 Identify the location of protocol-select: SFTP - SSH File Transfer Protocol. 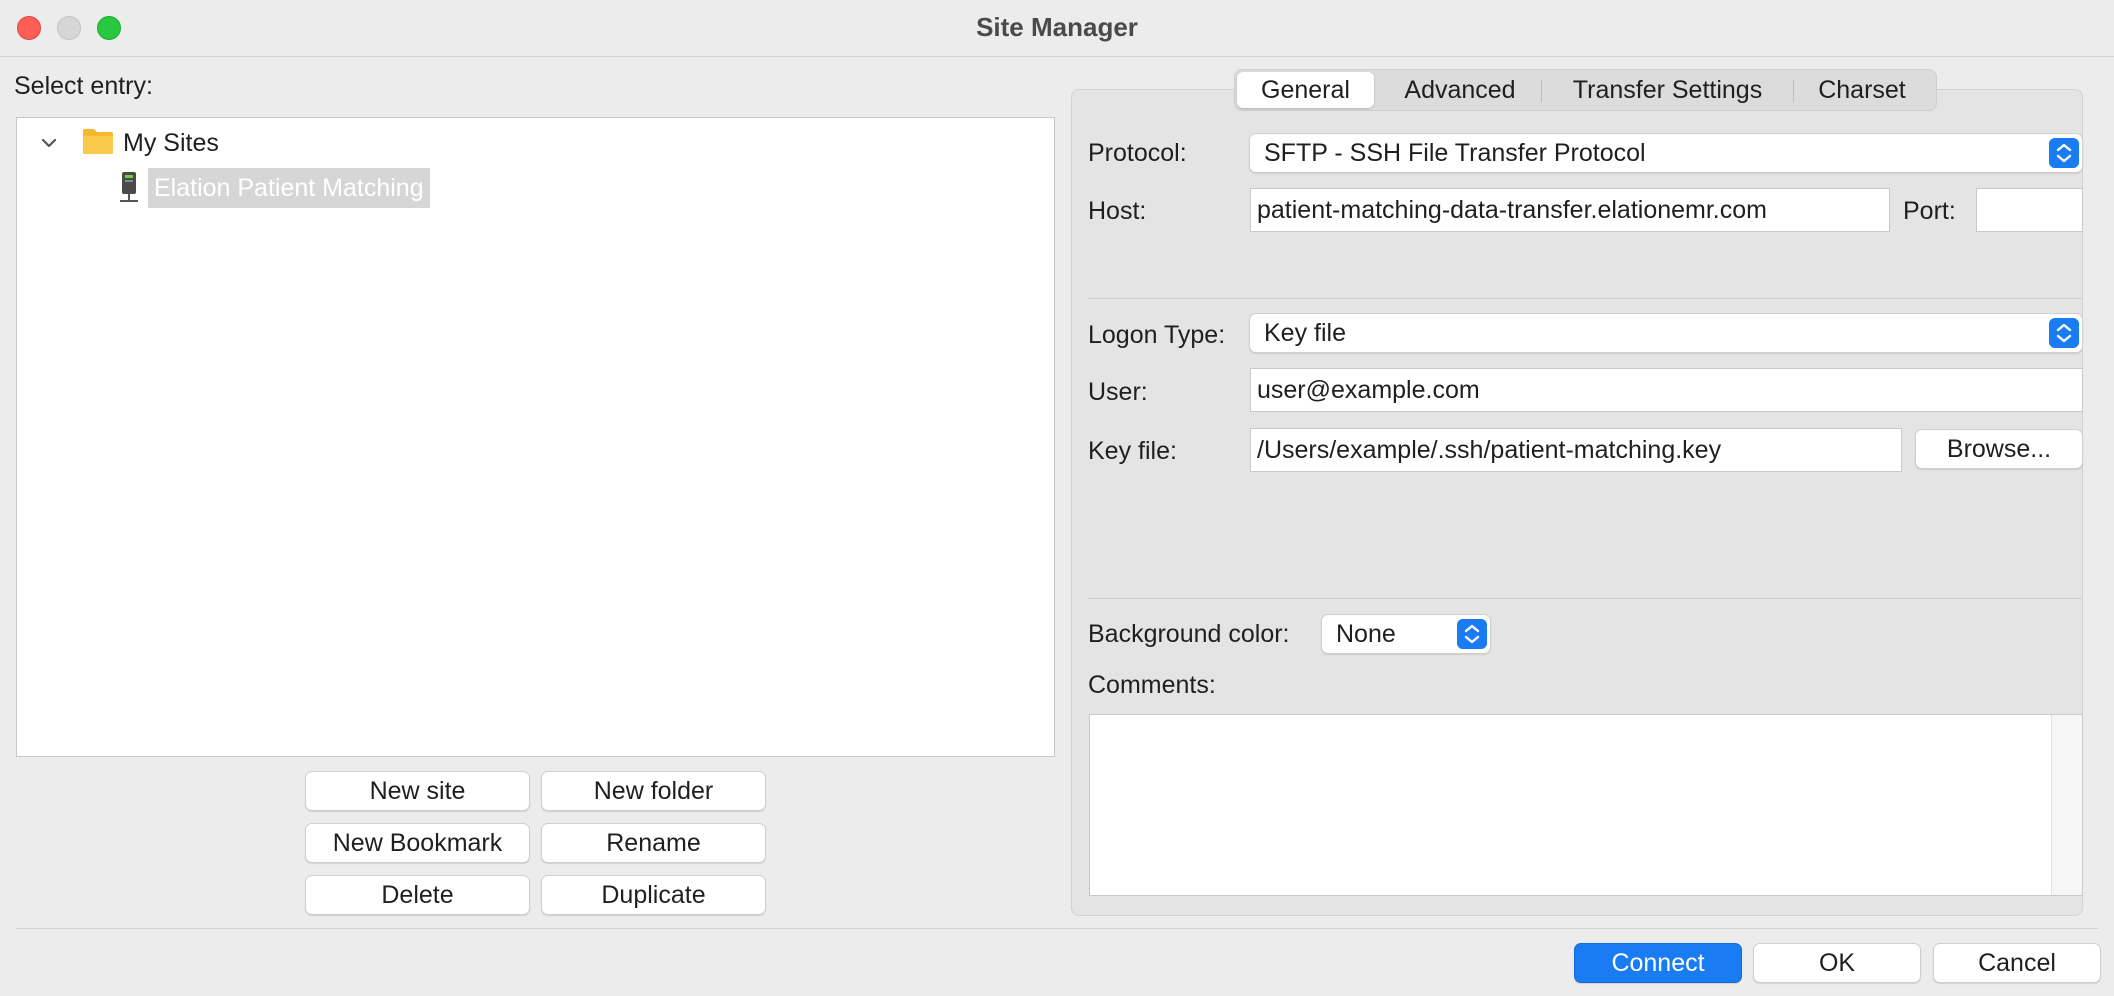
(1666, 153).